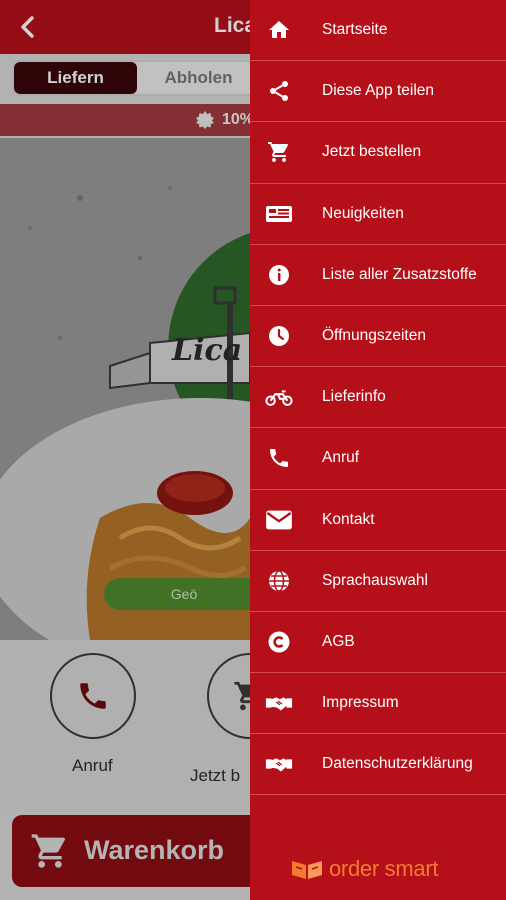  What do you see at coordinates (279, 397) in the screenshot?
I see `motorbike-icon` at bounding box center [279, 397].